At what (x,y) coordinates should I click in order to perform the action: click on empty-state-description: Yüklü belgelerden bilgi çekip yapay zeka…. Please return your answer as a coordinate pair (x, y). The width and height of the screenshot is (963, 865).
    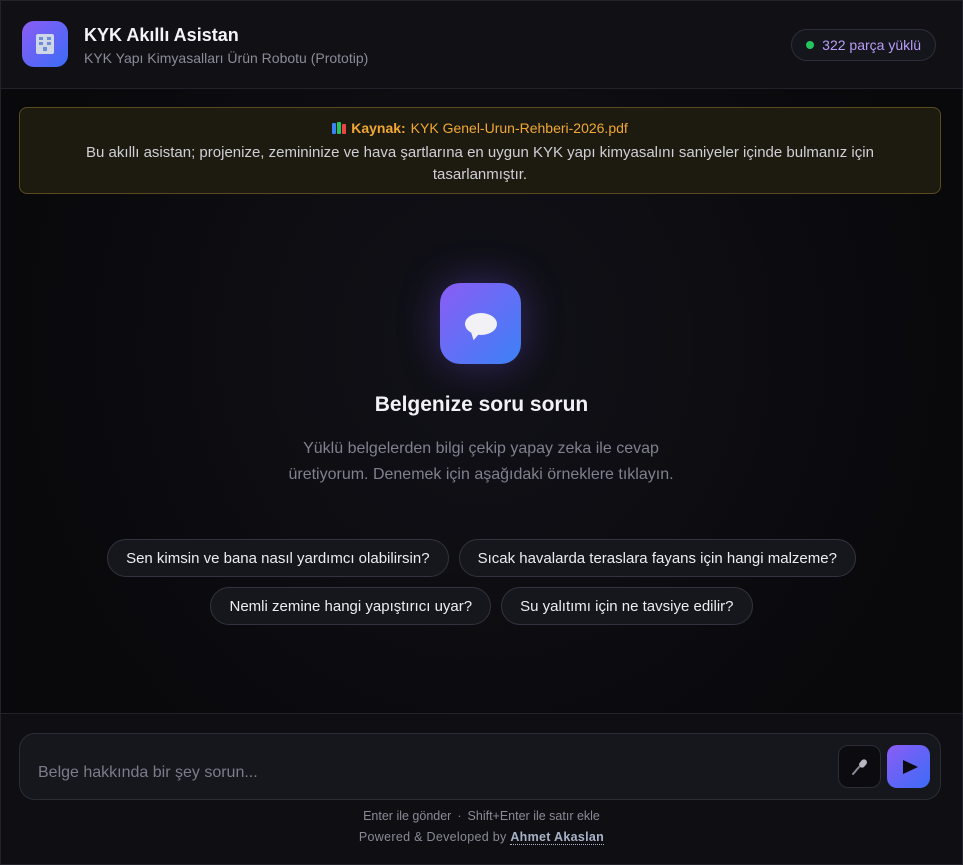
    Looking at the image, I should click on (481, 461).